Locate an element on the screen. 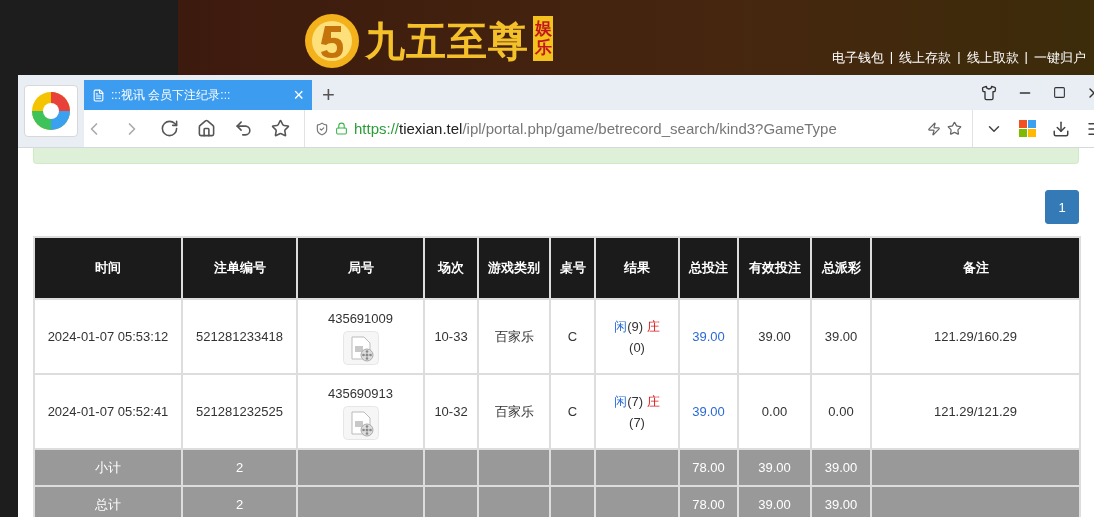 Image resolution: width=1094 pixels, height=517 pixels. undo-icon is located at coordinates (243, 128).